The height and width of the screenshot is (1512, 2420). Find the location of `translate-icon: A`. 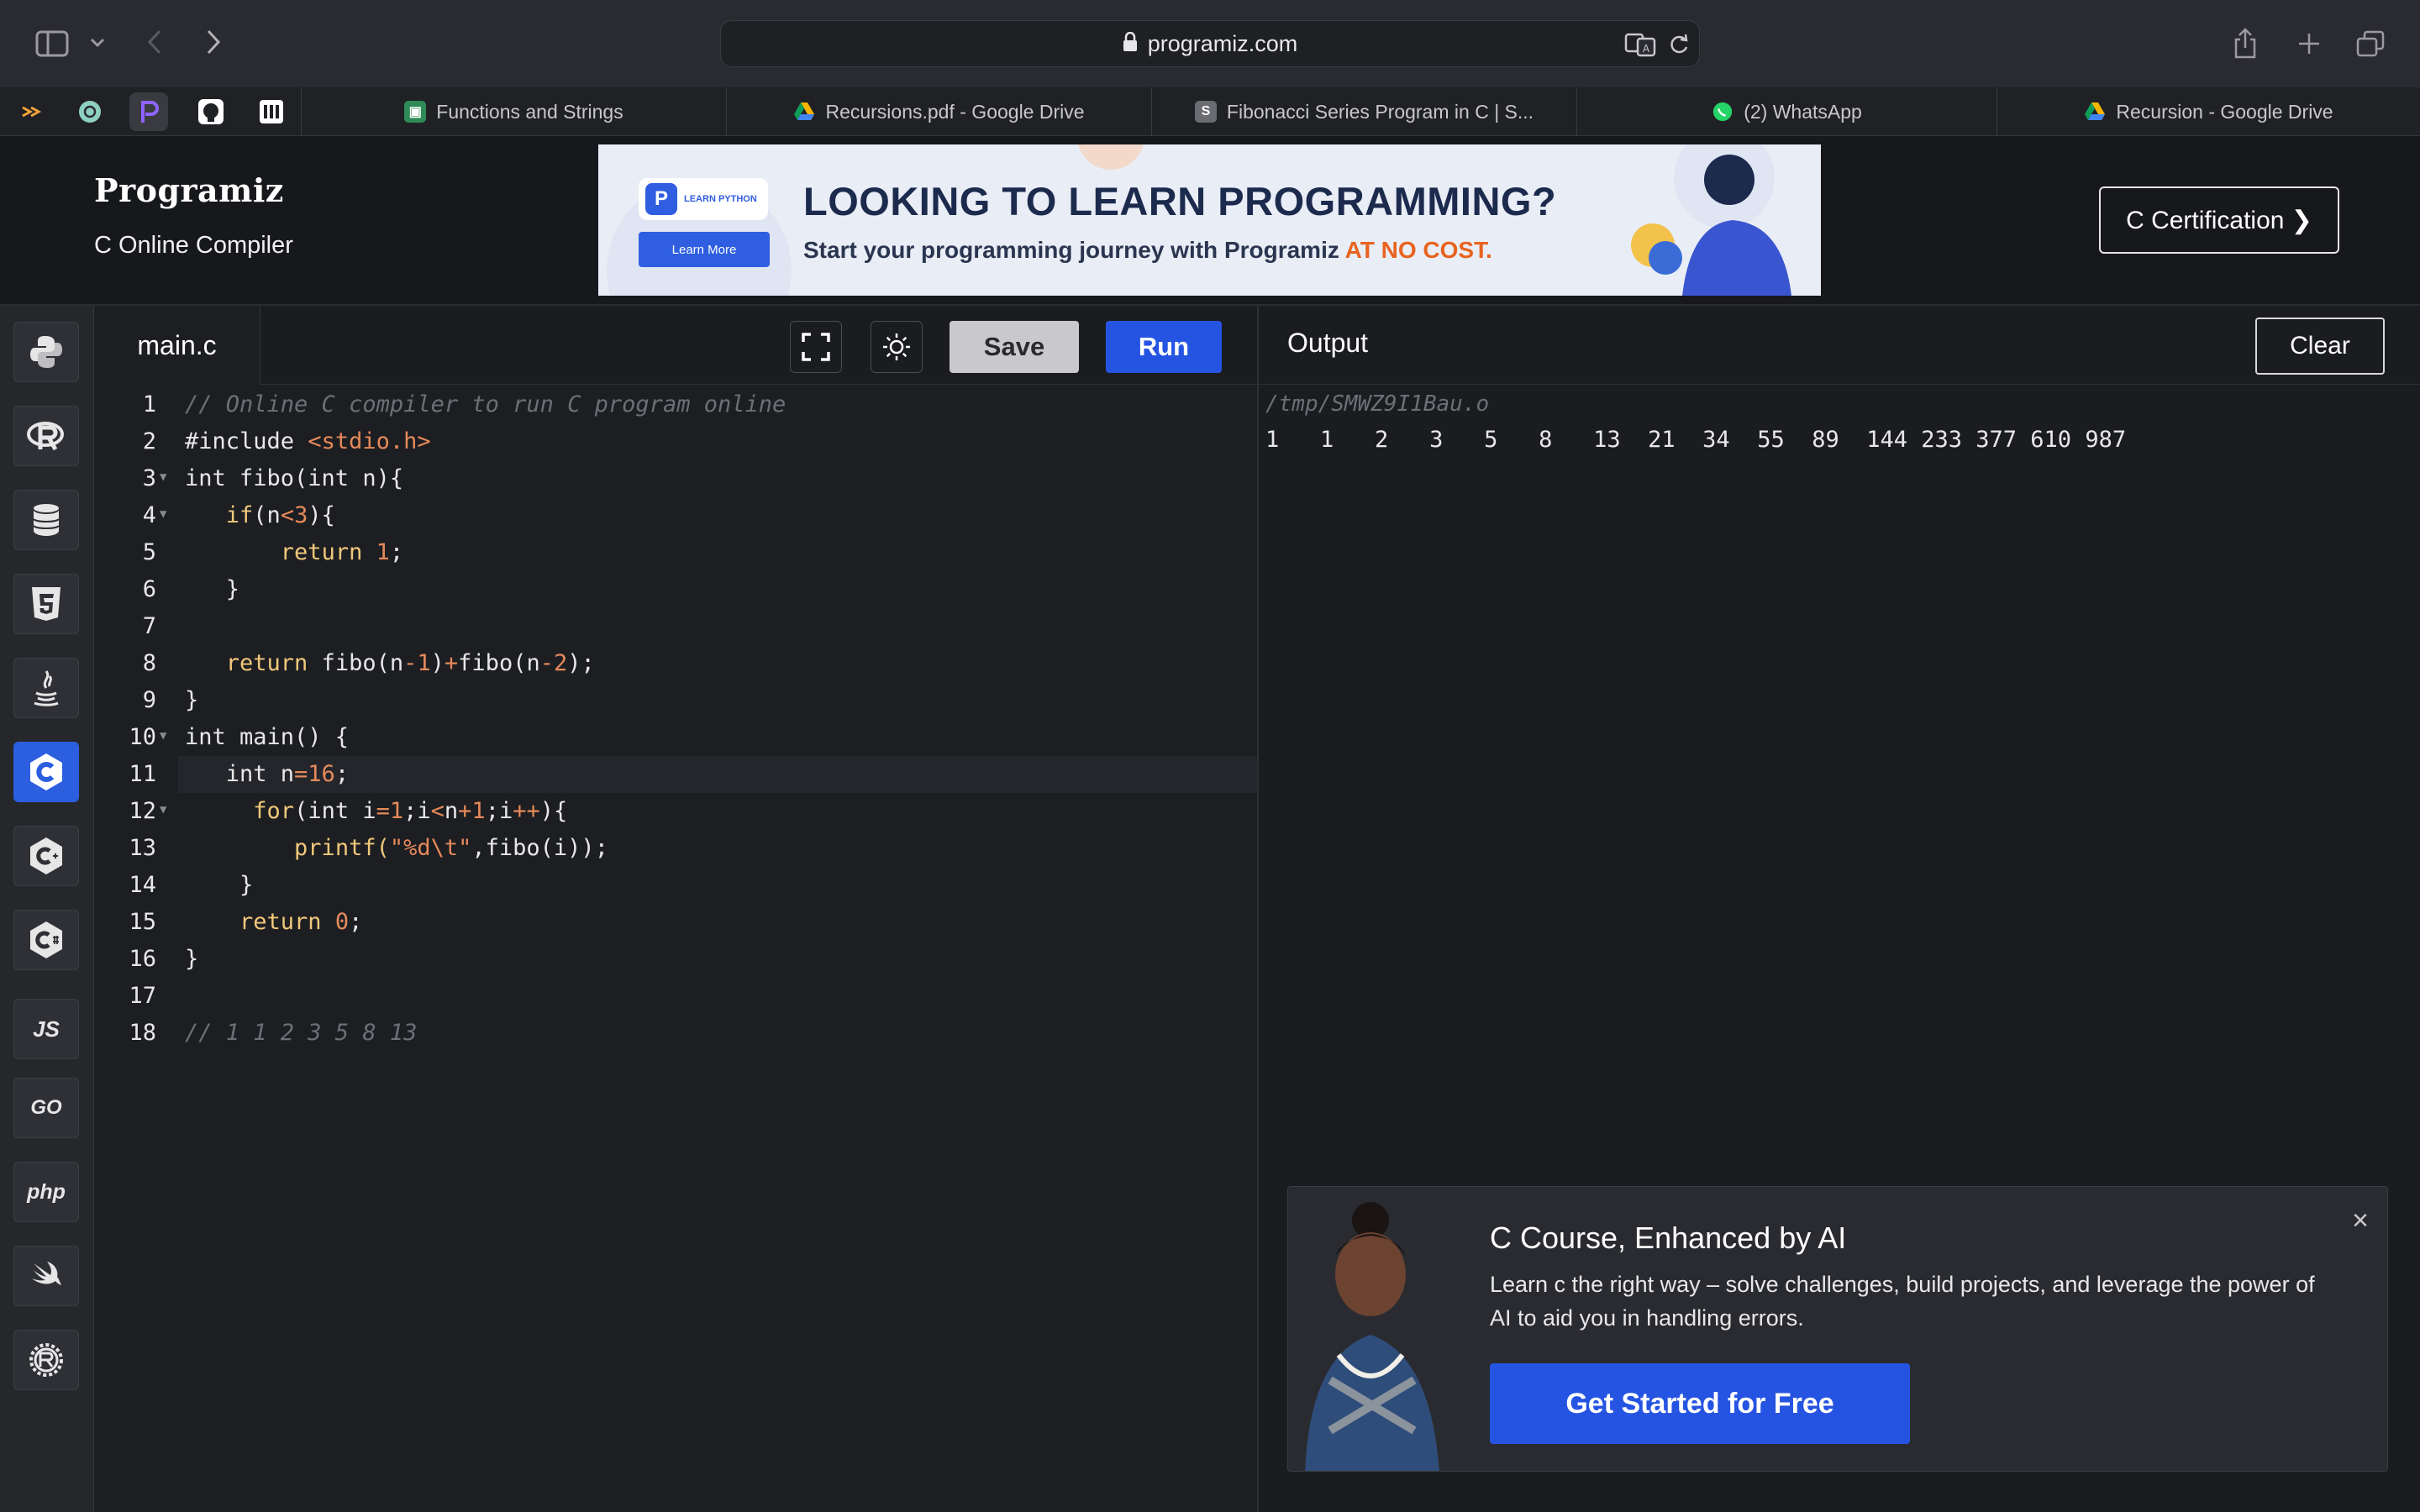

translate-icon: A is located at coordinates (1641, 44).